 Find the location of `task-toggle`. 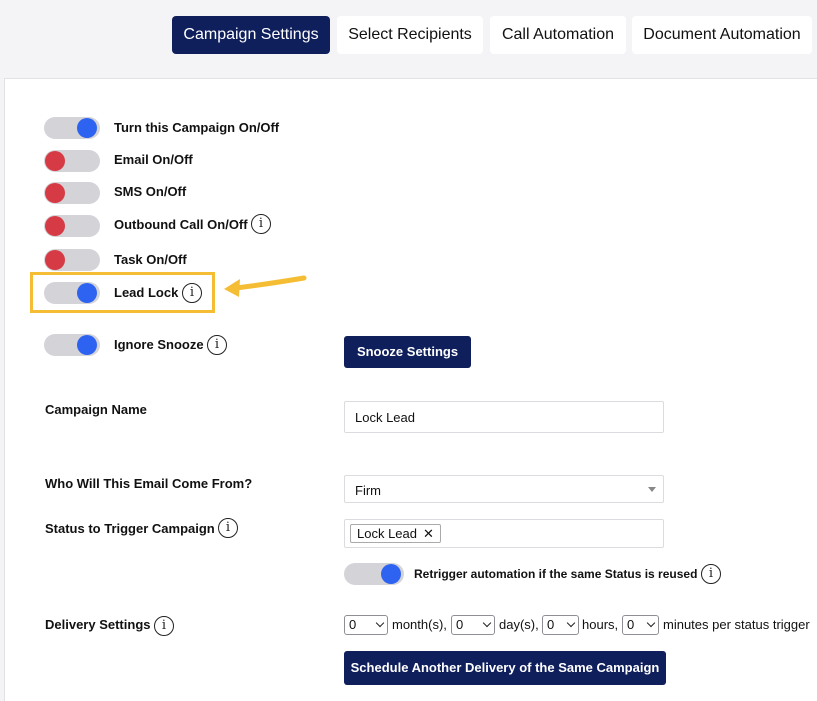

task-toggle is located at coordinates (72, 260).